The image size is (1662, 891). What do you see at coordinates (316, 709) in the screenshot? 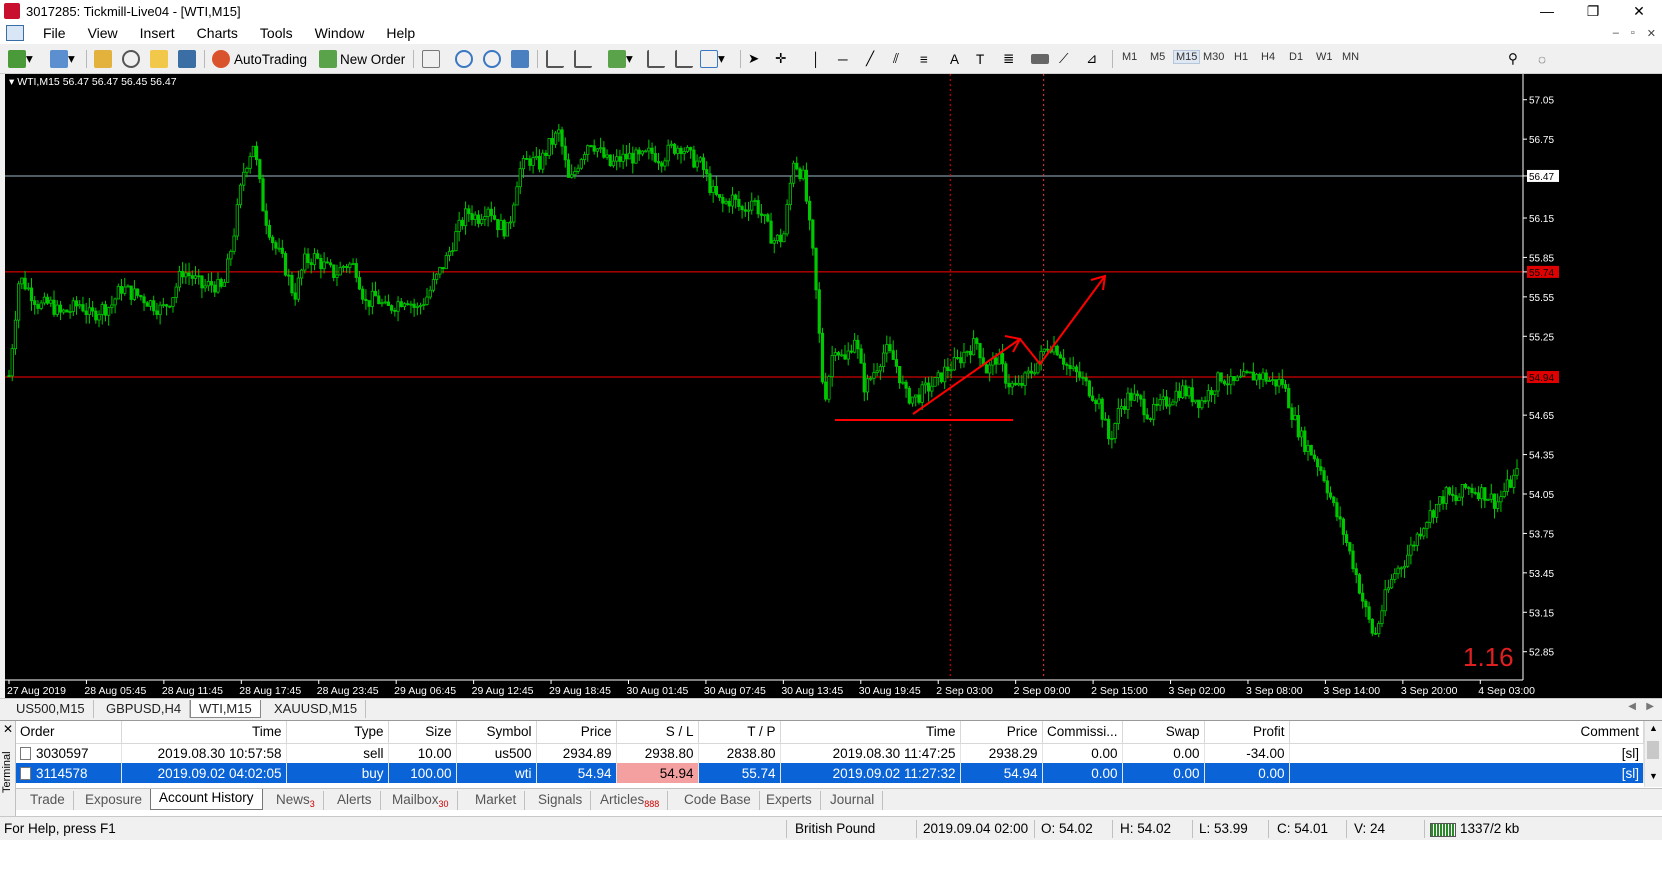
I see `chart-tab-xauusd: XAUUSD,M15` at bounding box center [316, 709].